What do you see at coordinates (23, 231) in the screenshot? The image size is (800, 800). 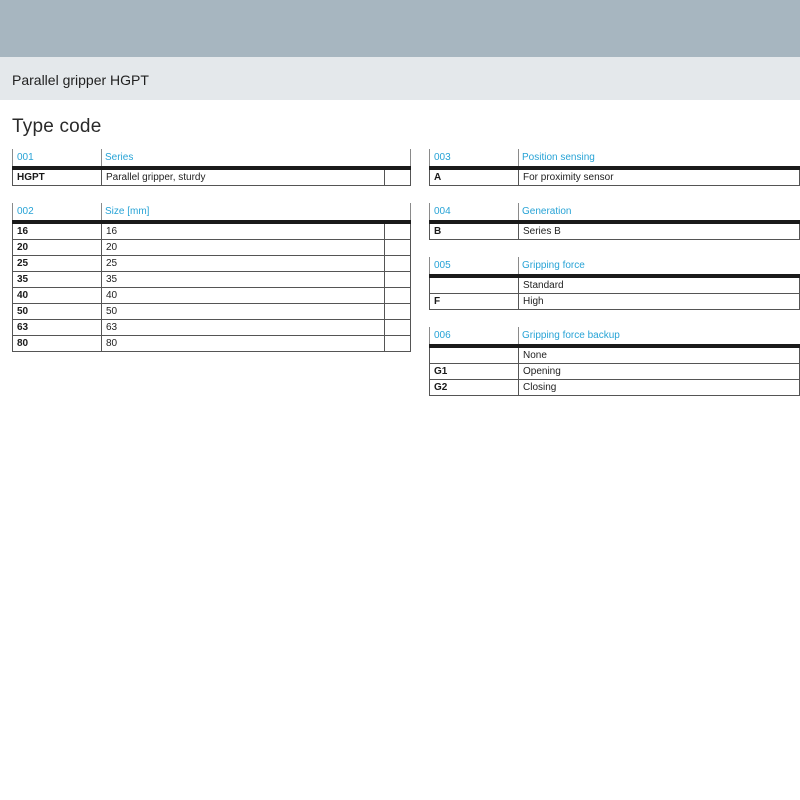 I see `option-code: 16` at bounding box center [23, 231].